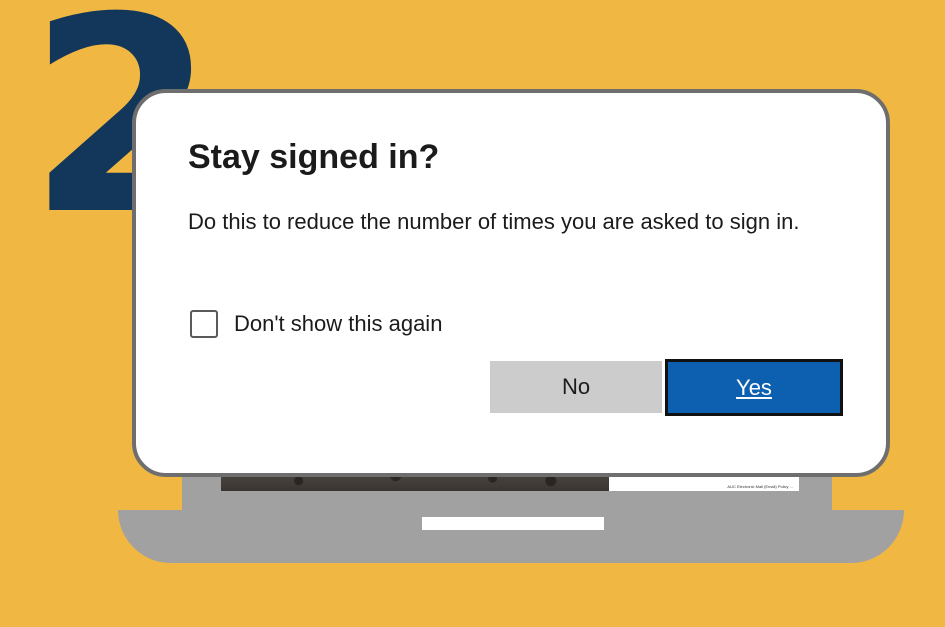 The width and height of the screenshot is (945, 627). Describe the element at coordinates (338, 324) in the screenshot. I see `dont-show-again-label: Don't show this again` at that location.